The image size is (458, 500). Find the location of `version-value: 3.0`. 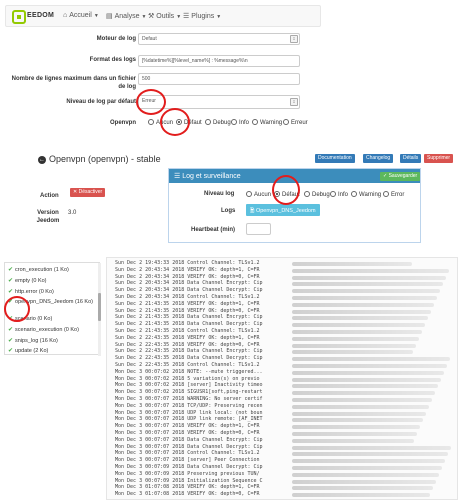

version-value: 3.0 is located at coordinates (72, 213).